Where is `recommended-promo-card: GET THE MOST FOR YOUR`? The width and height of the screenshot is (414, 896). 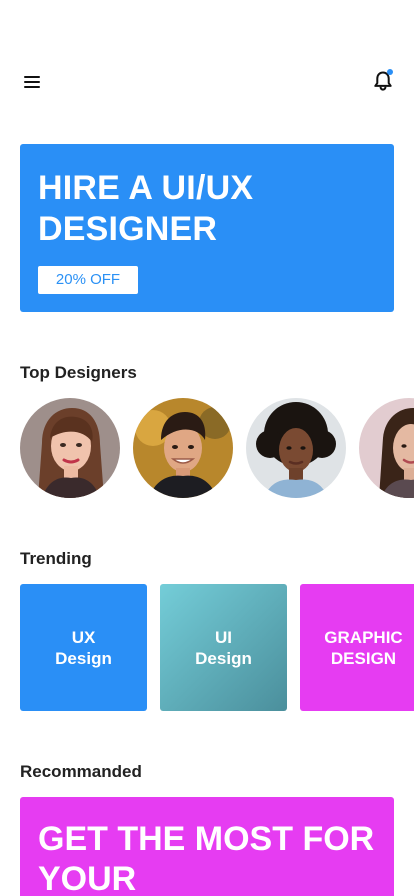 recommended-promo-card: GET THE MOST FOR YOUR is located at coordinates (207, 846).